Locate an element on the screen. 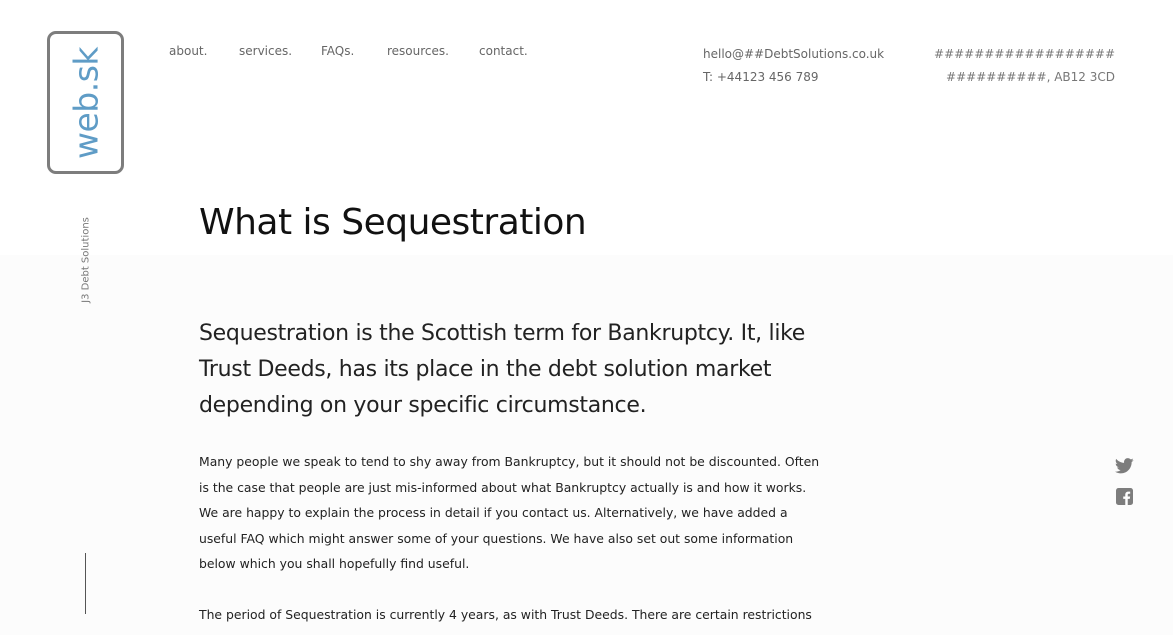  vertical-divider is located at coordinates (85, 583).